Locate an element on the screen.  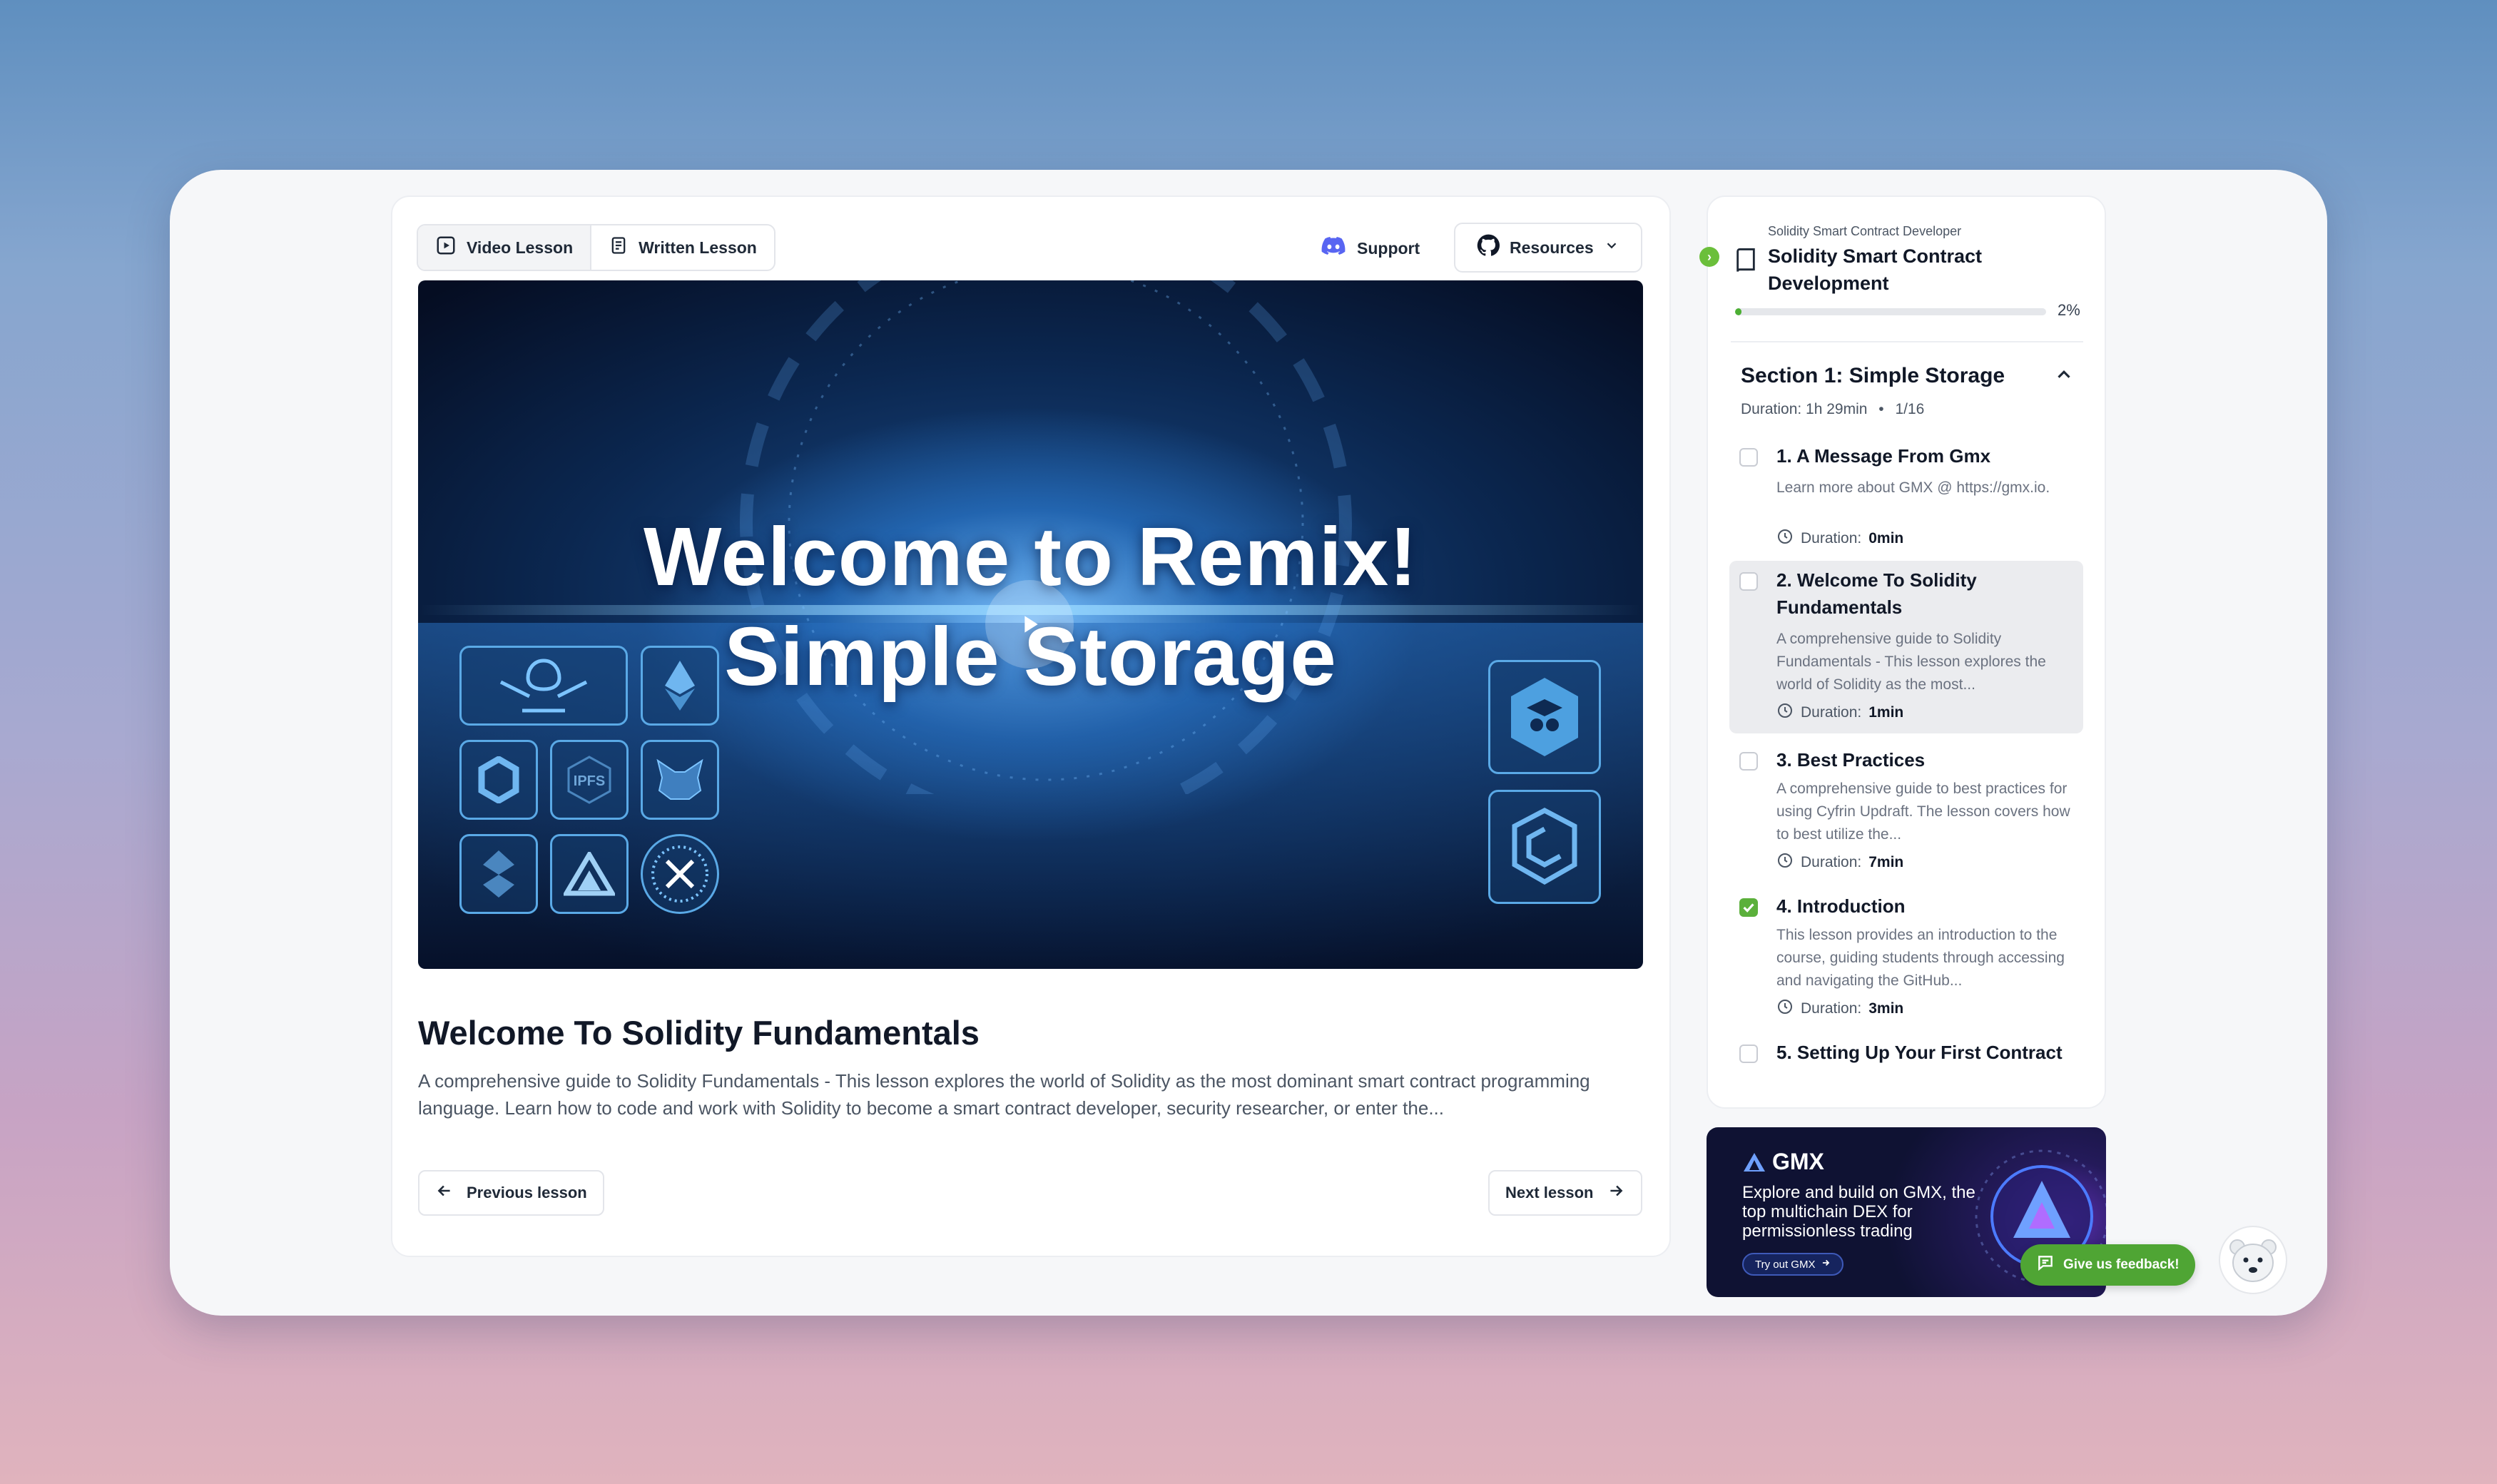
collapse-sidebar-button: › is located at coordinates (1709, 257).